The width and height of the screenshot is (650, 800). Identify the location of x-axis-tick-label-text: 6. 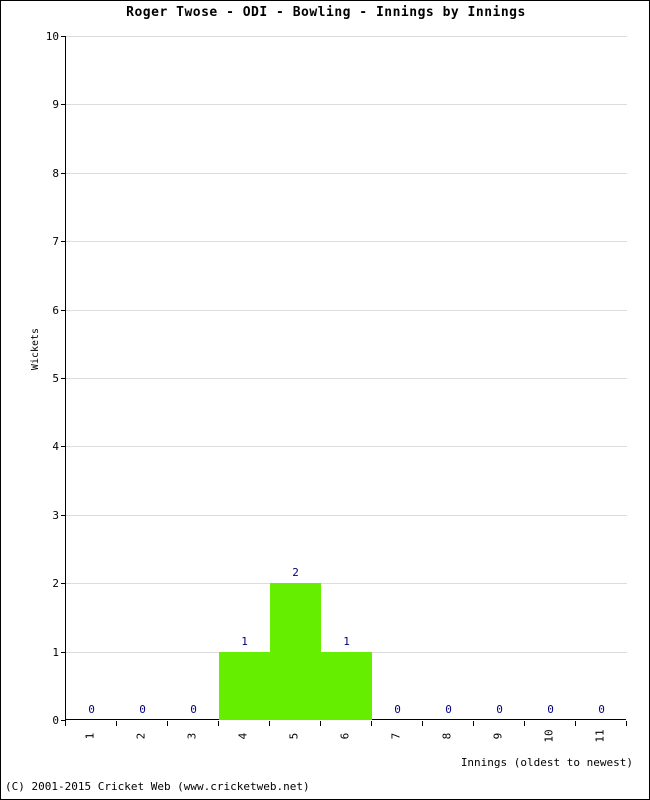
(345, 736).